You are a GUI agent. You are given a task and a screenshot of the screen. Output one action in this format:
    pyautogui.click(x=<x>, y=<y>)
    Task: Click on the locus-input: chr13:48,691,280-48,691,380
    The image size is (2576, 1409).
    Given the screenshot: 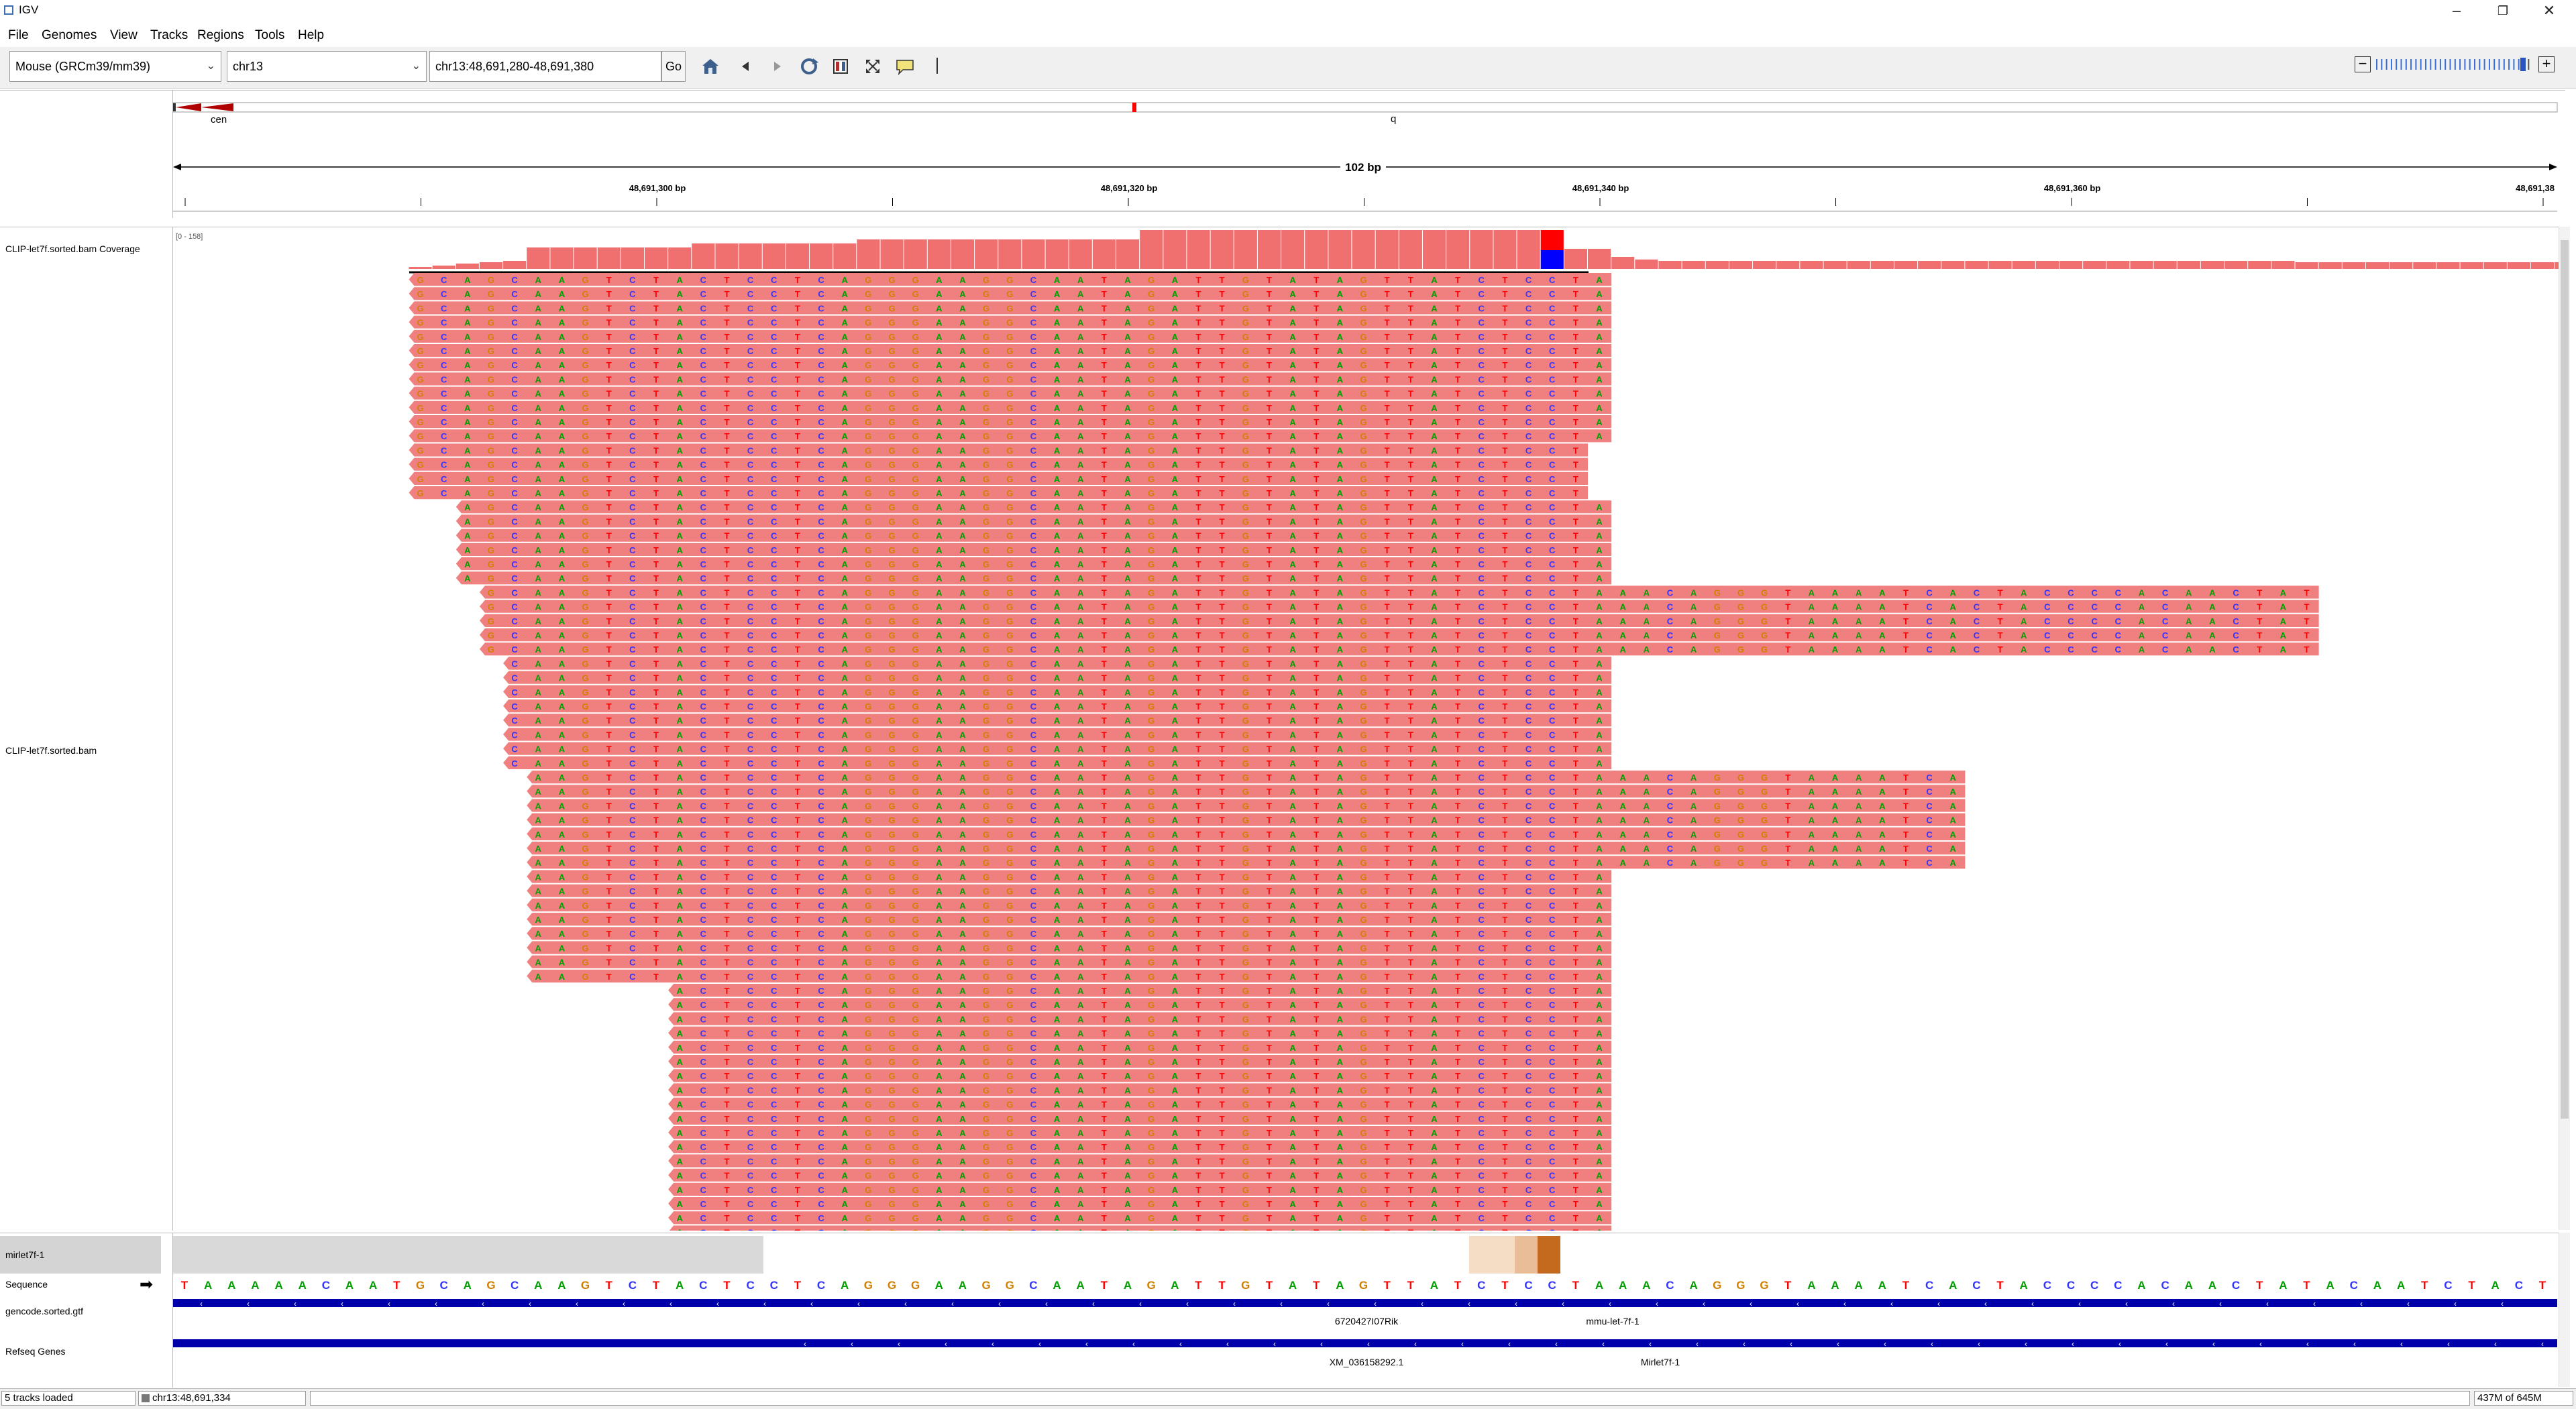 What is the action you would take?
    pyautogui.click(x=545, y=66)
    